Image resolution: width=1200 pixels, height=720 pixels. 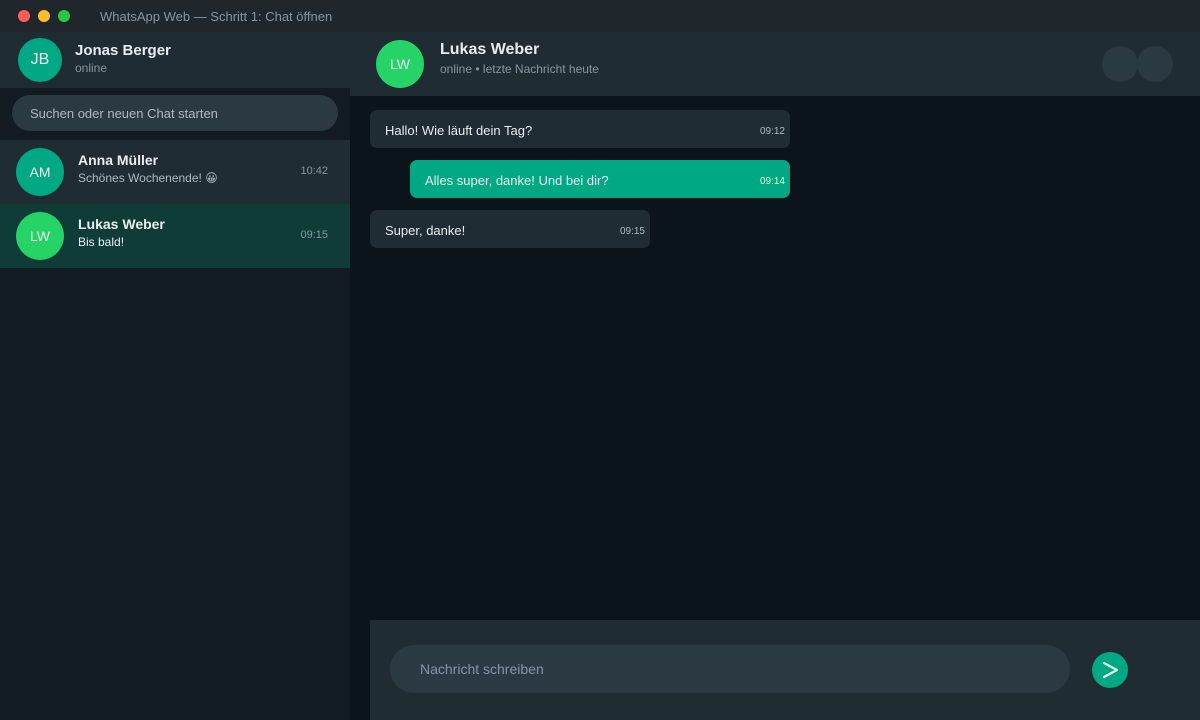 I want to click on message-time: 09:14, so click(x=772, y=181).